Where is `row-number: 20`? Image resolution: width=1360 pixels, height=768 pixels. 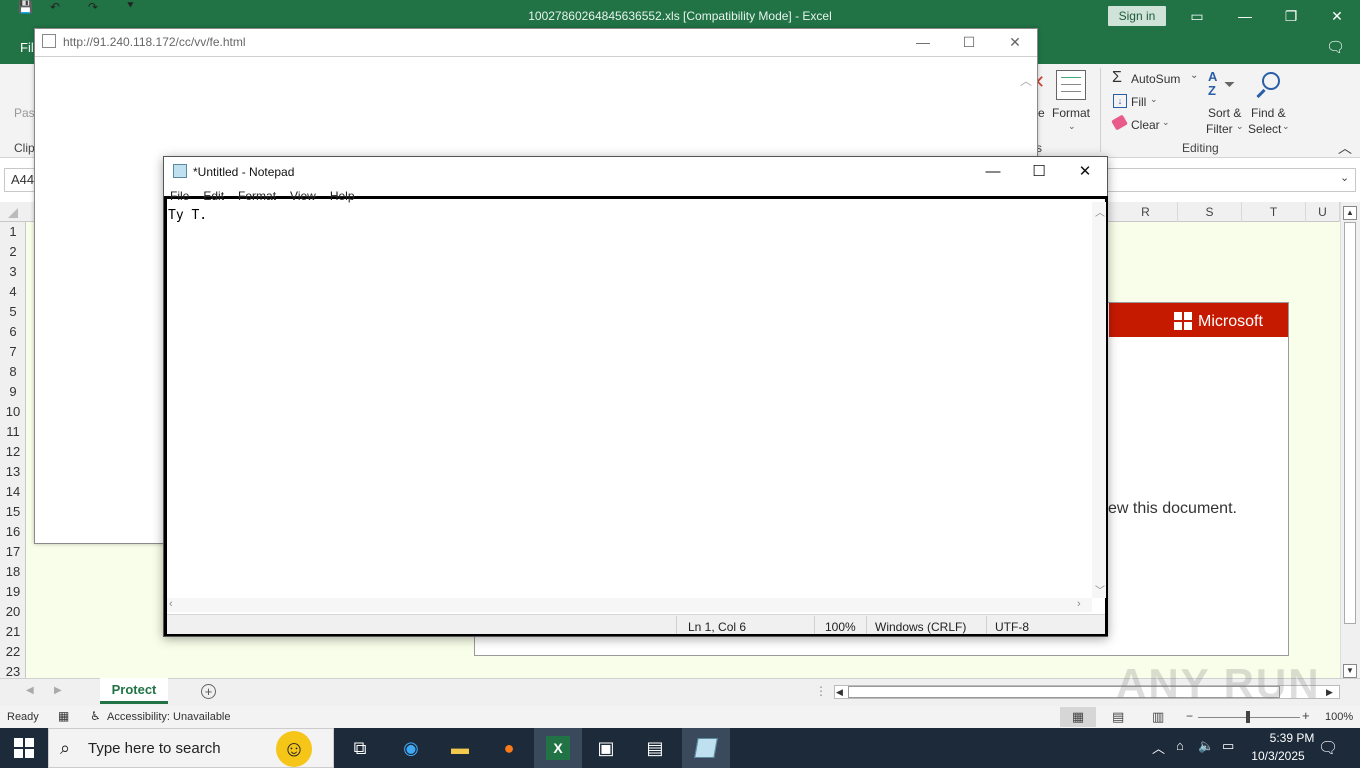
row-number: 20 is located at coordinates (13, 612).